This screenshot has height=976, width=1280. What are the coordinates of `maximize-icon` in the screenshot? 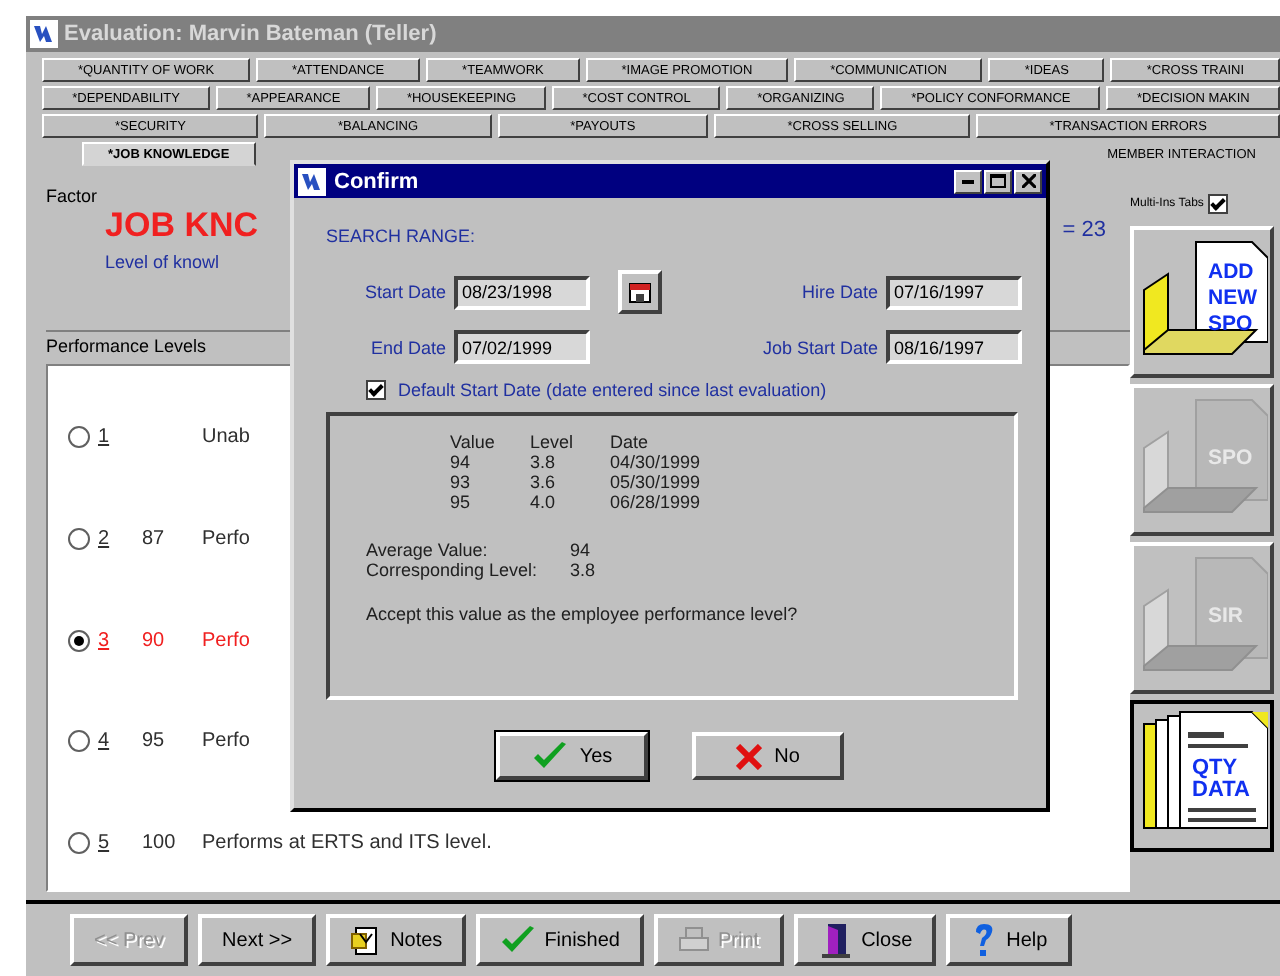 It's located at (998, 181).